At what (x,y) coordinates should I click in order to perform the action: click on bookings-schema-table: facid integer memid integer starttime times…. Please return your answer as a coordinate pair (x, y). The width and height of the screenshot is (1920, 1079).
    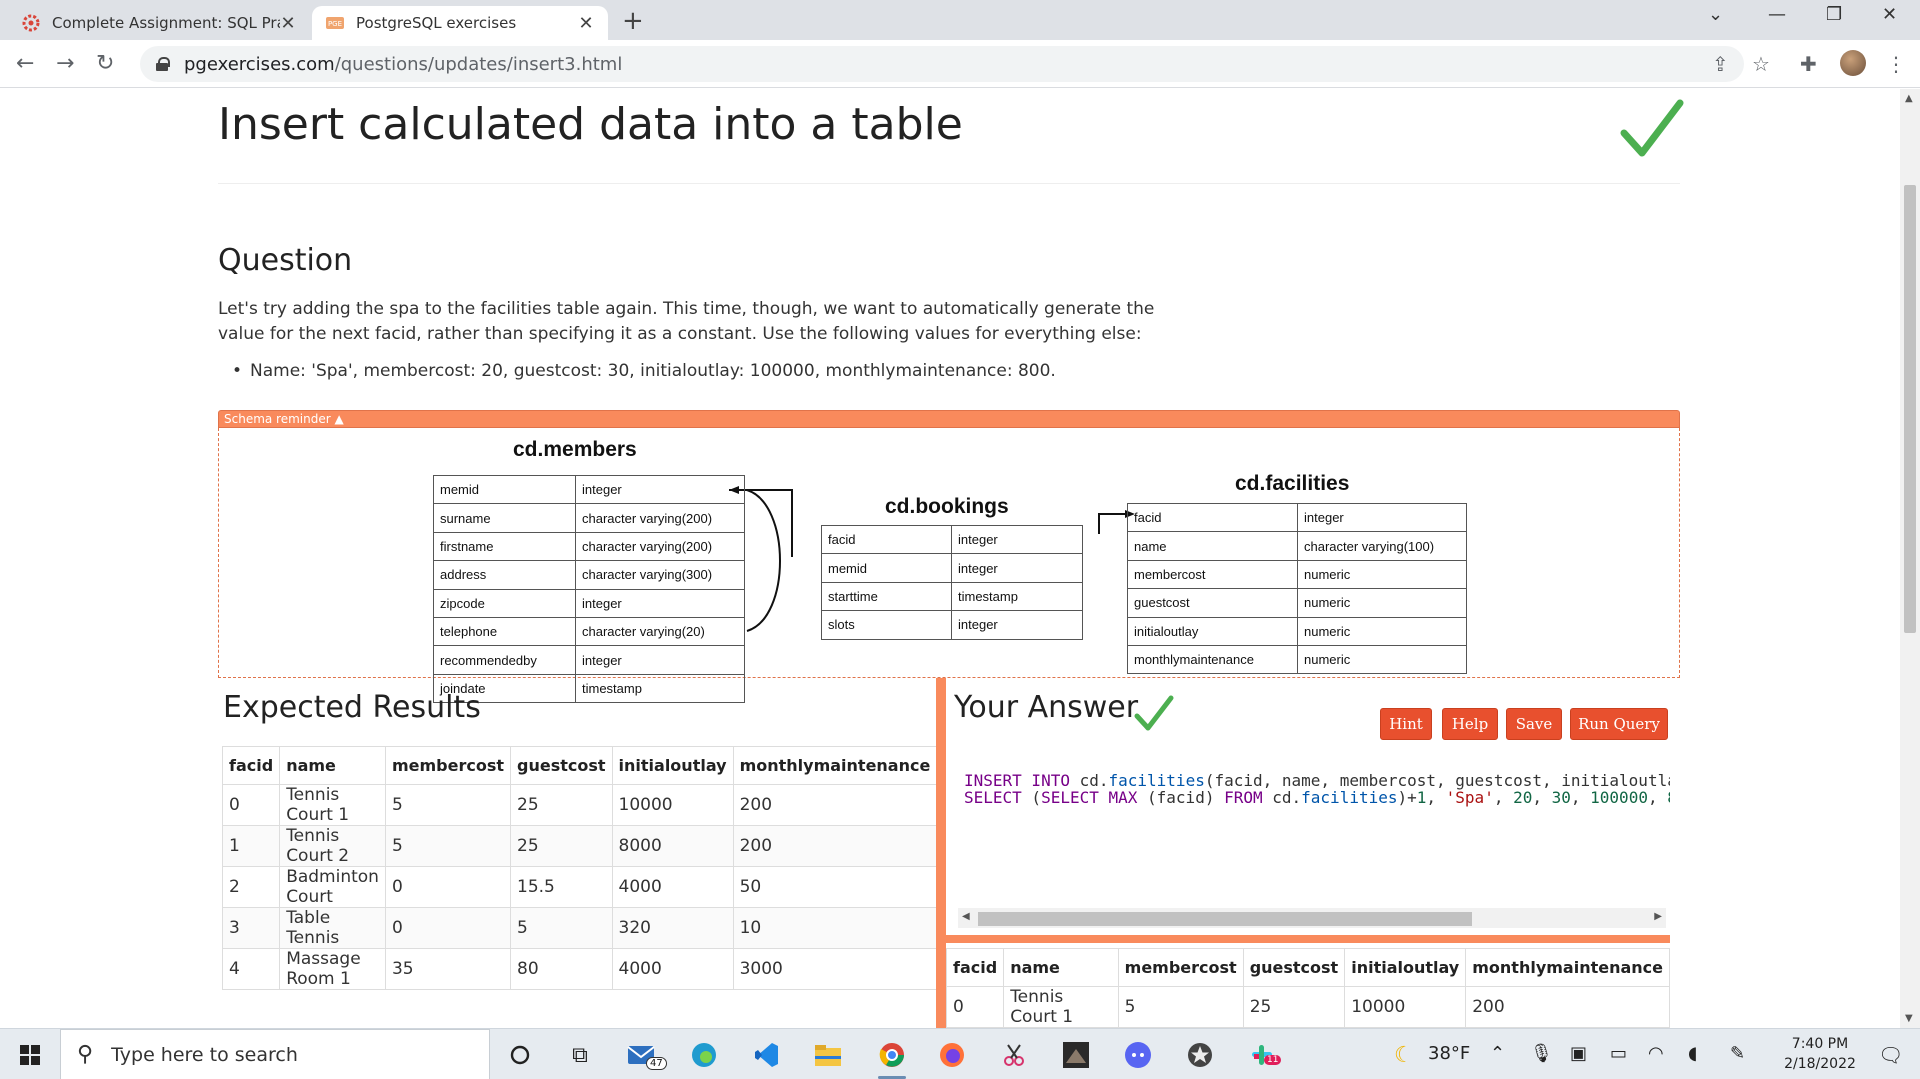
    Looking at the image, I should click on (952, 582).